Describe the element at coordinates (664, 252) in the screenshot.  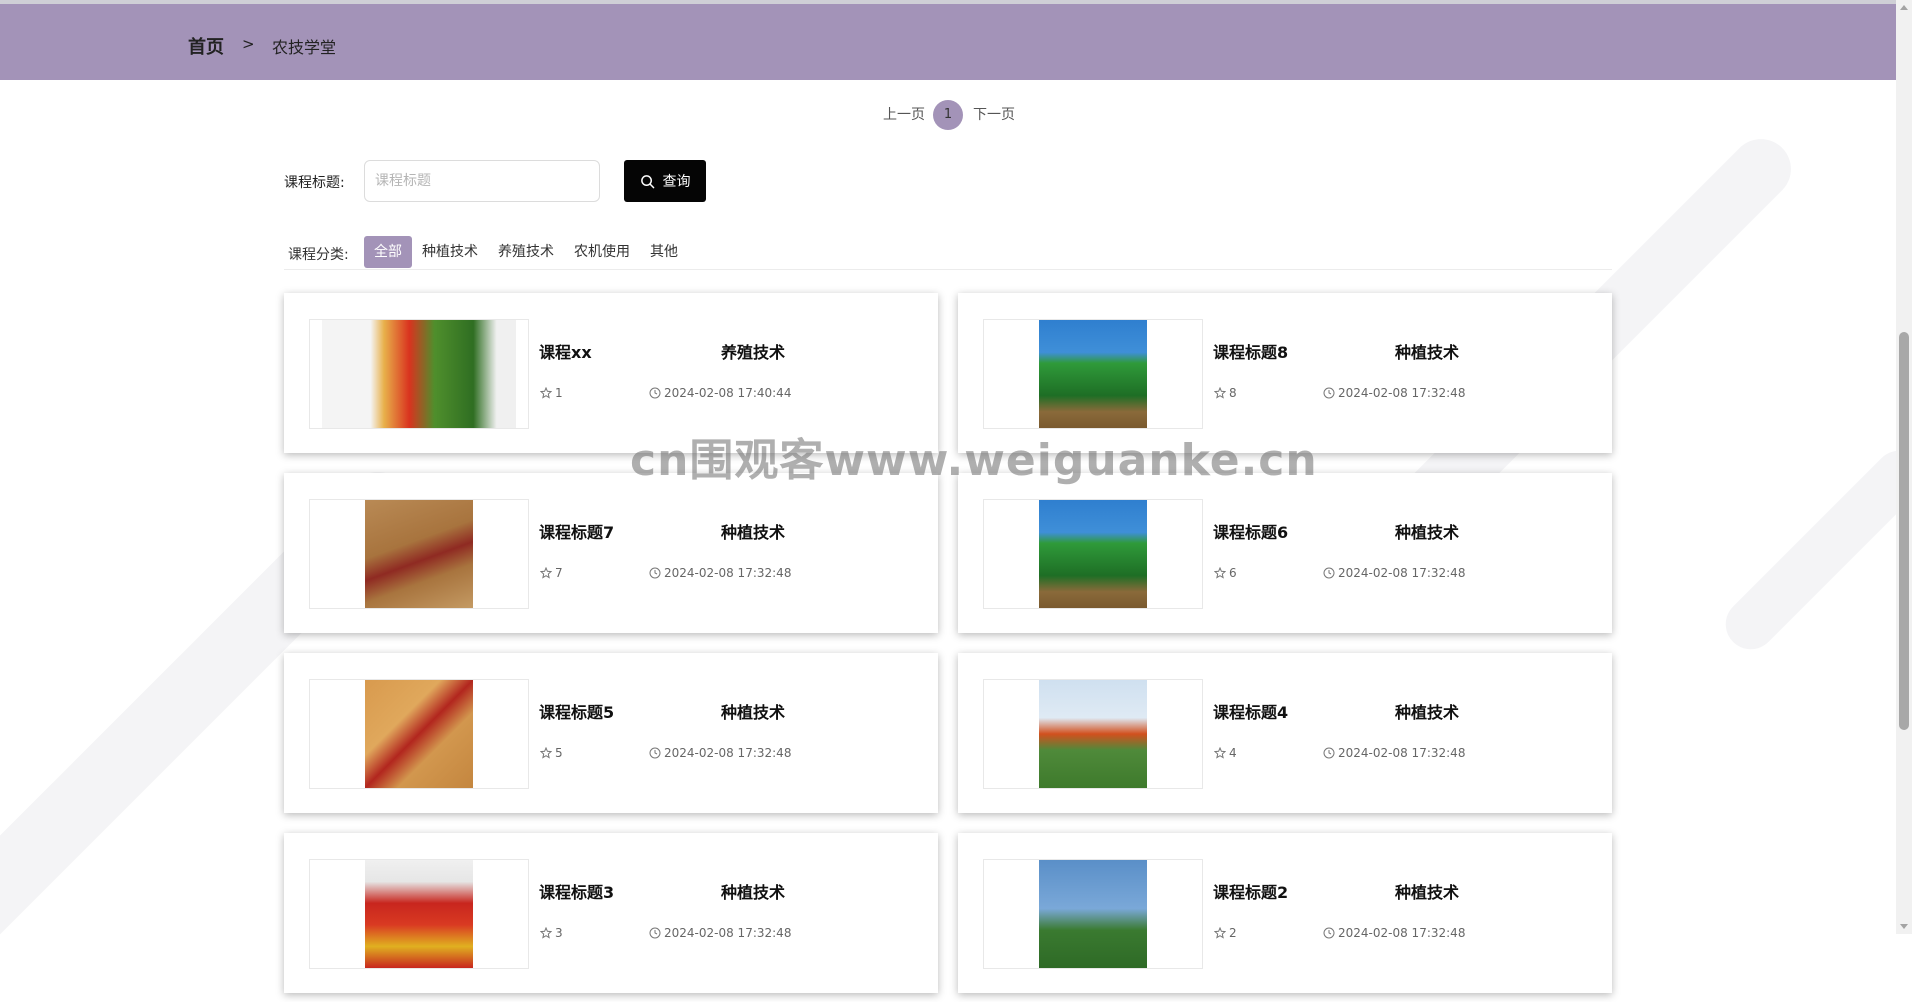
I see `category-other: 其他` at that location.